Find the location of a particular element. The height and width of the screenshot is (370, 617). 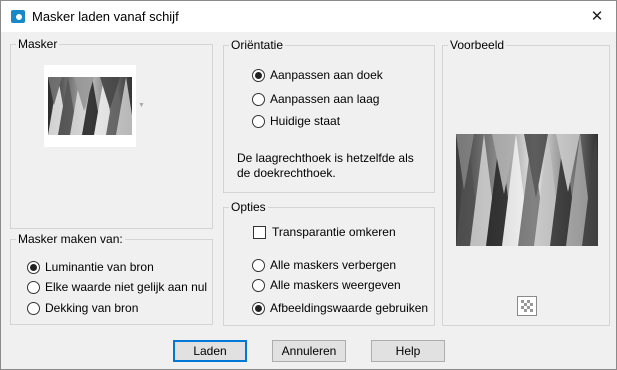

annuleren-button: Annuleren is located at coordinates (309, 351).